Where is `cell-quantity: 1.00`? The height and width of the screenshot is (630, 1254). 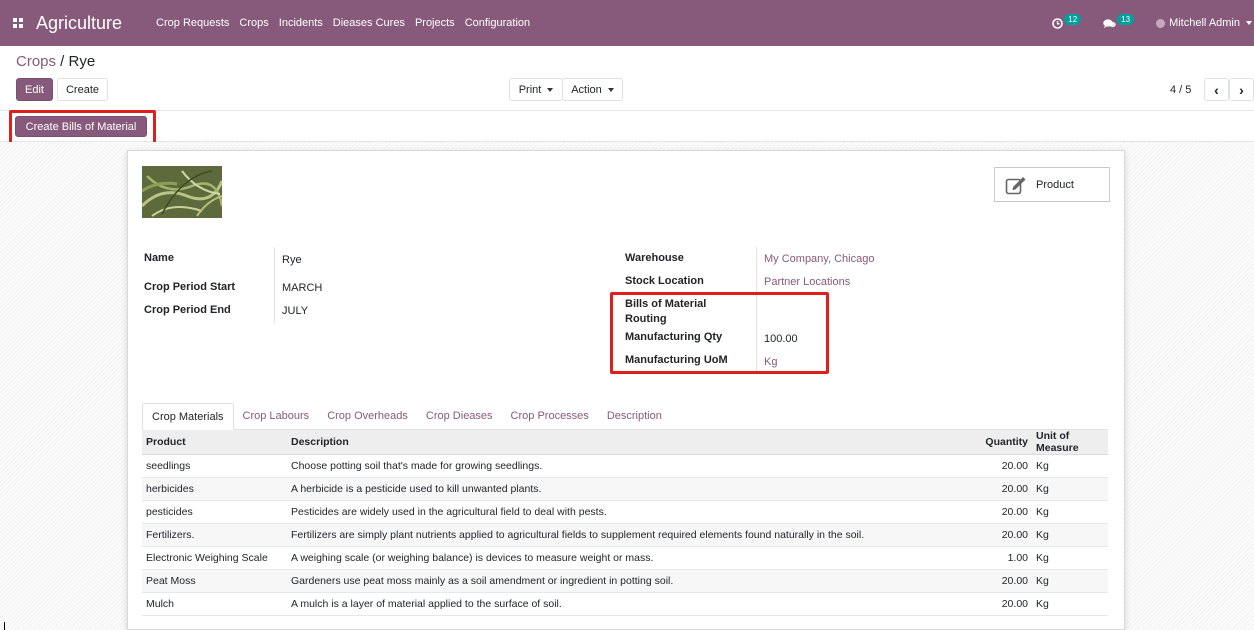 cell-quantity: 1.00 is located at coordinates (996, 558).